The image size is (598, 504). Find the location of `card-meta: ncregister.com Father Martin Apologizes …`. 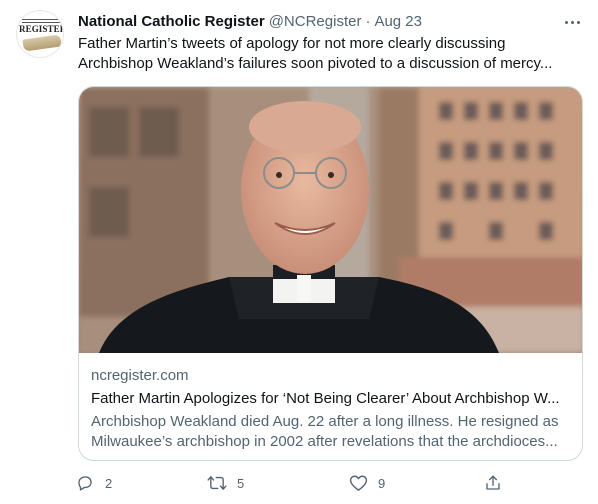

card-meta: ncregister.com Father Martin Apologizes … is located at coordinates (331, 409).